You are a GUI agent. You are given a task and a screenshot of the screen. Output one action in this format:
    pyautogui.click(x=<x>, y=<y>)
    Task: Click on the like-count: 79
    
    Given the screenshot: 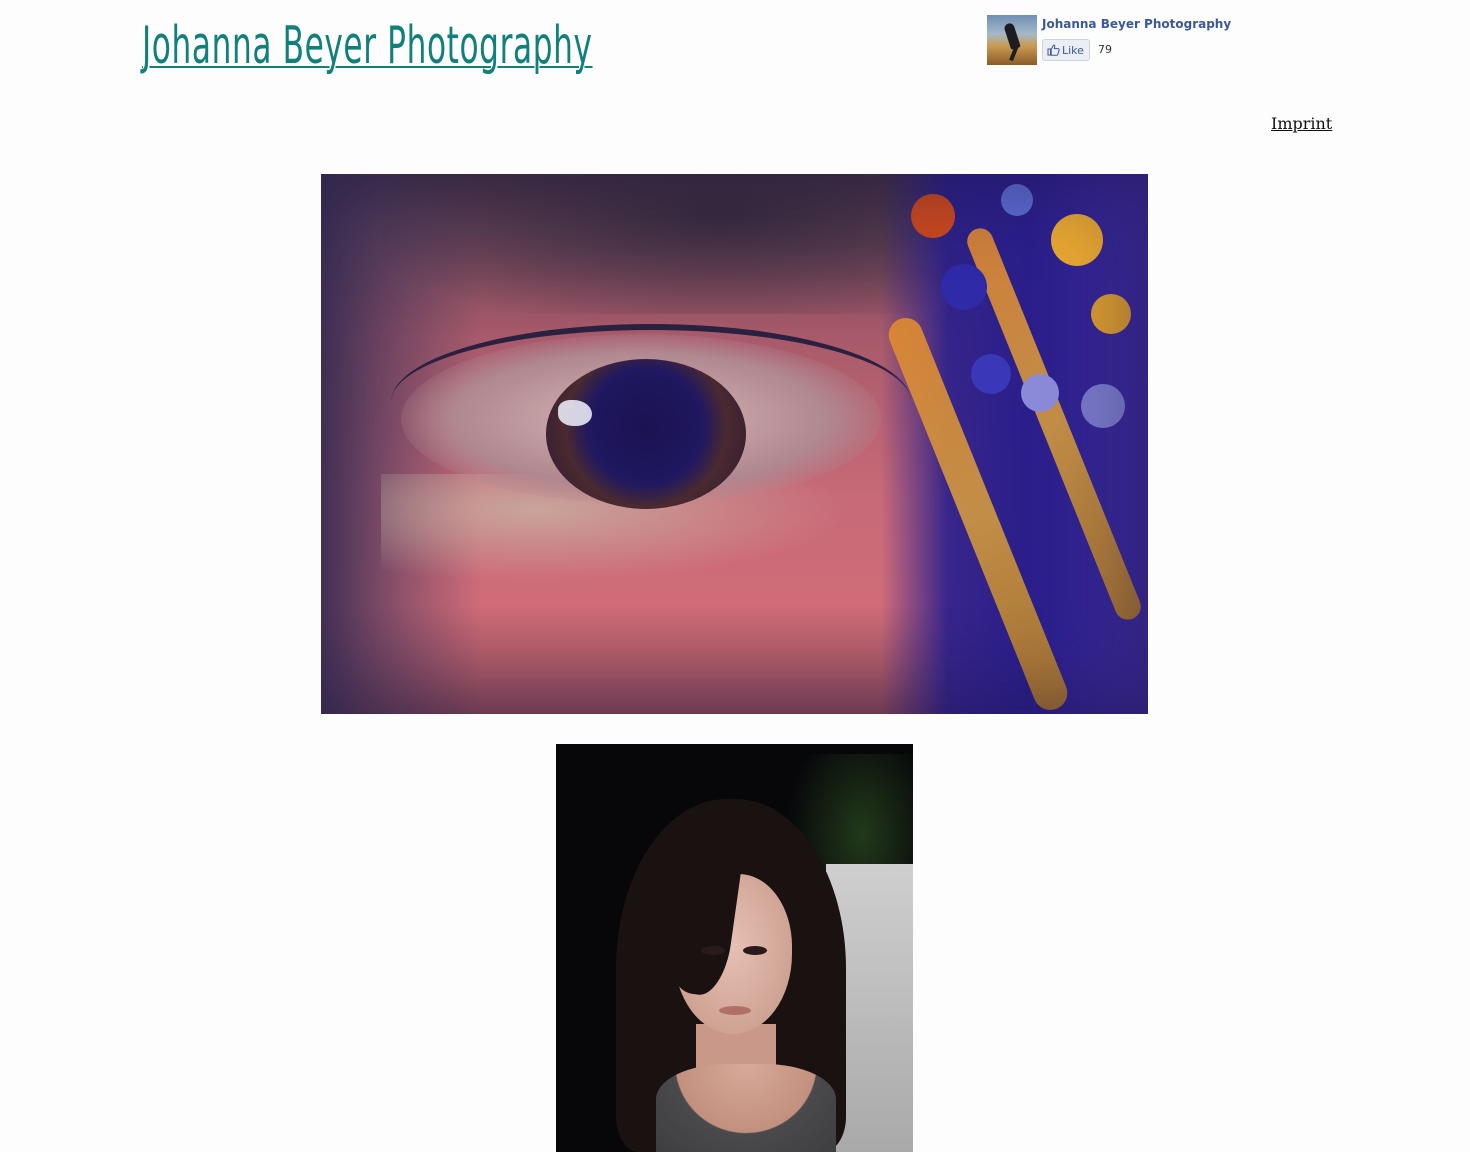 What is the action you would take?
    pyautogui.click(x=1105, y=49)
    